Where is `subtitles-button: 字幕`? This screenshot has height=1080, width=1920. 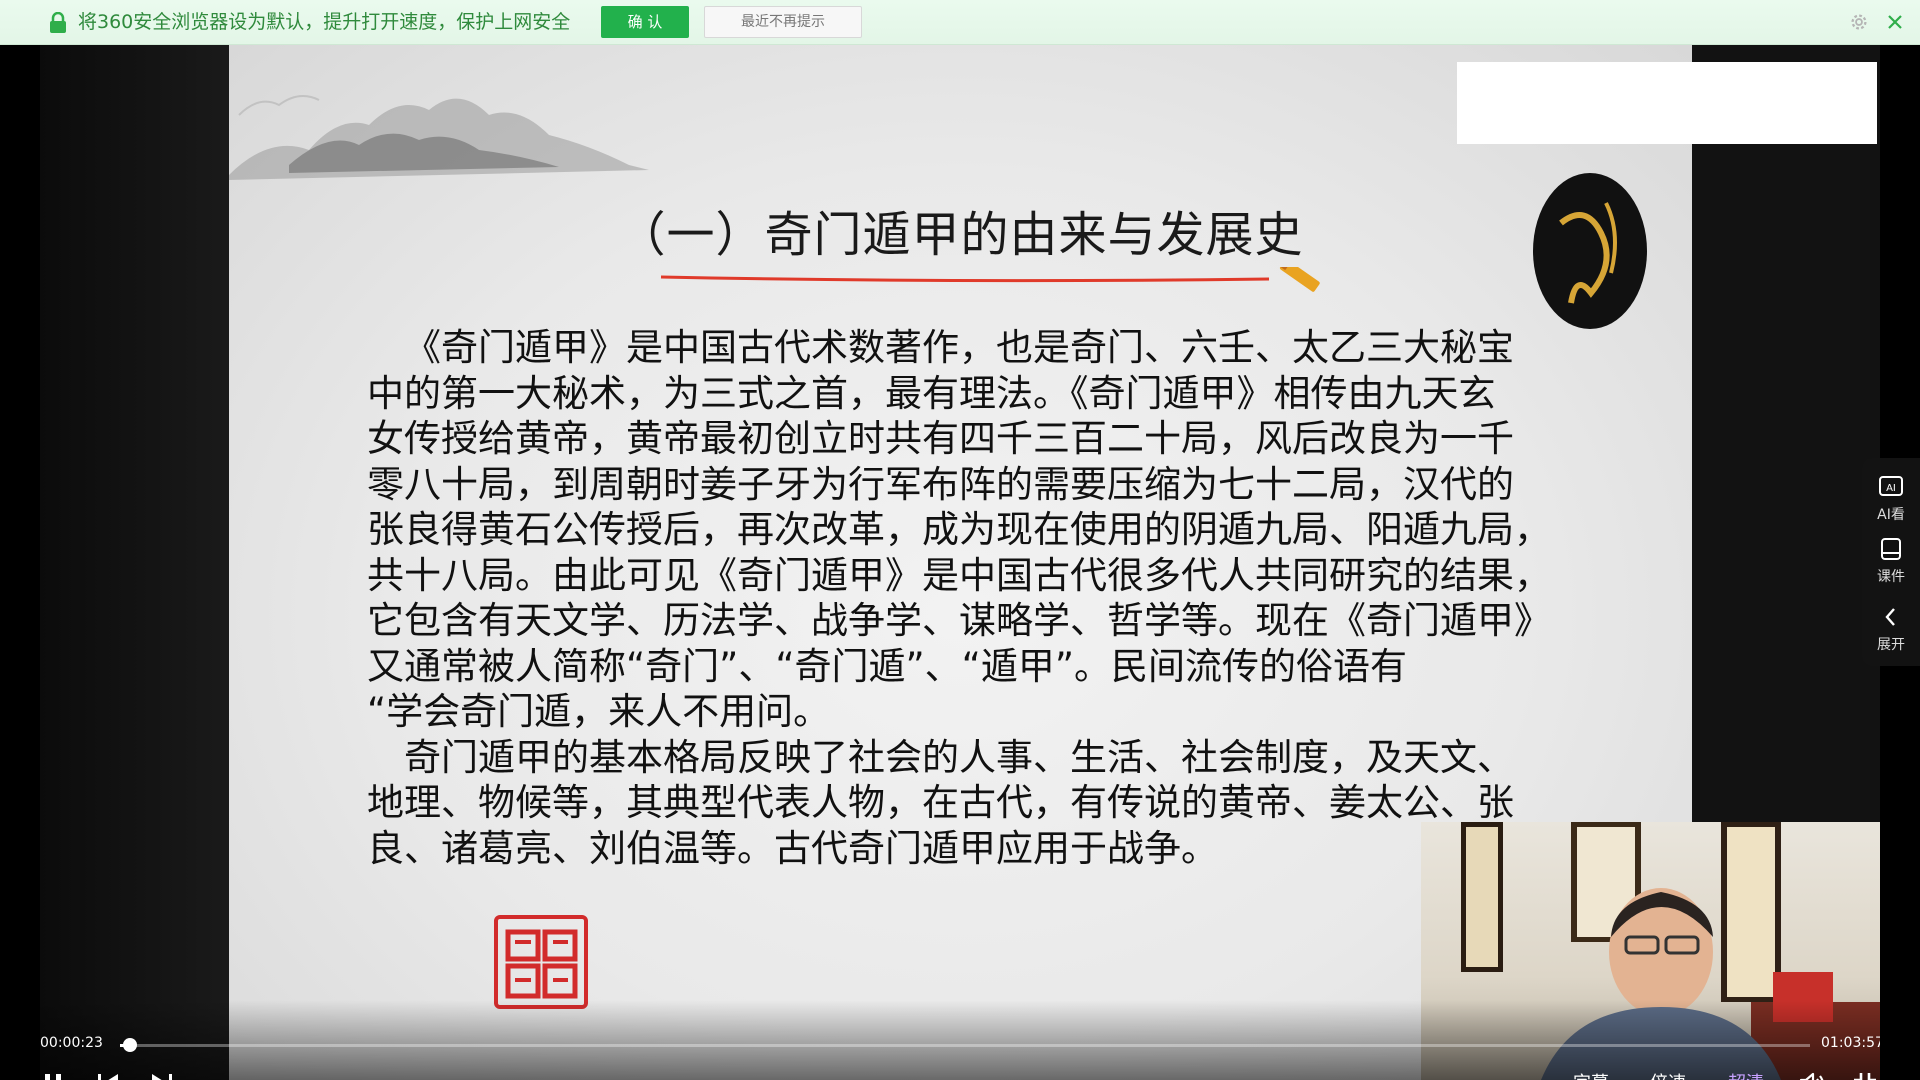
subtitles-button: 字幕 is located at coordinates (1591, 1075).